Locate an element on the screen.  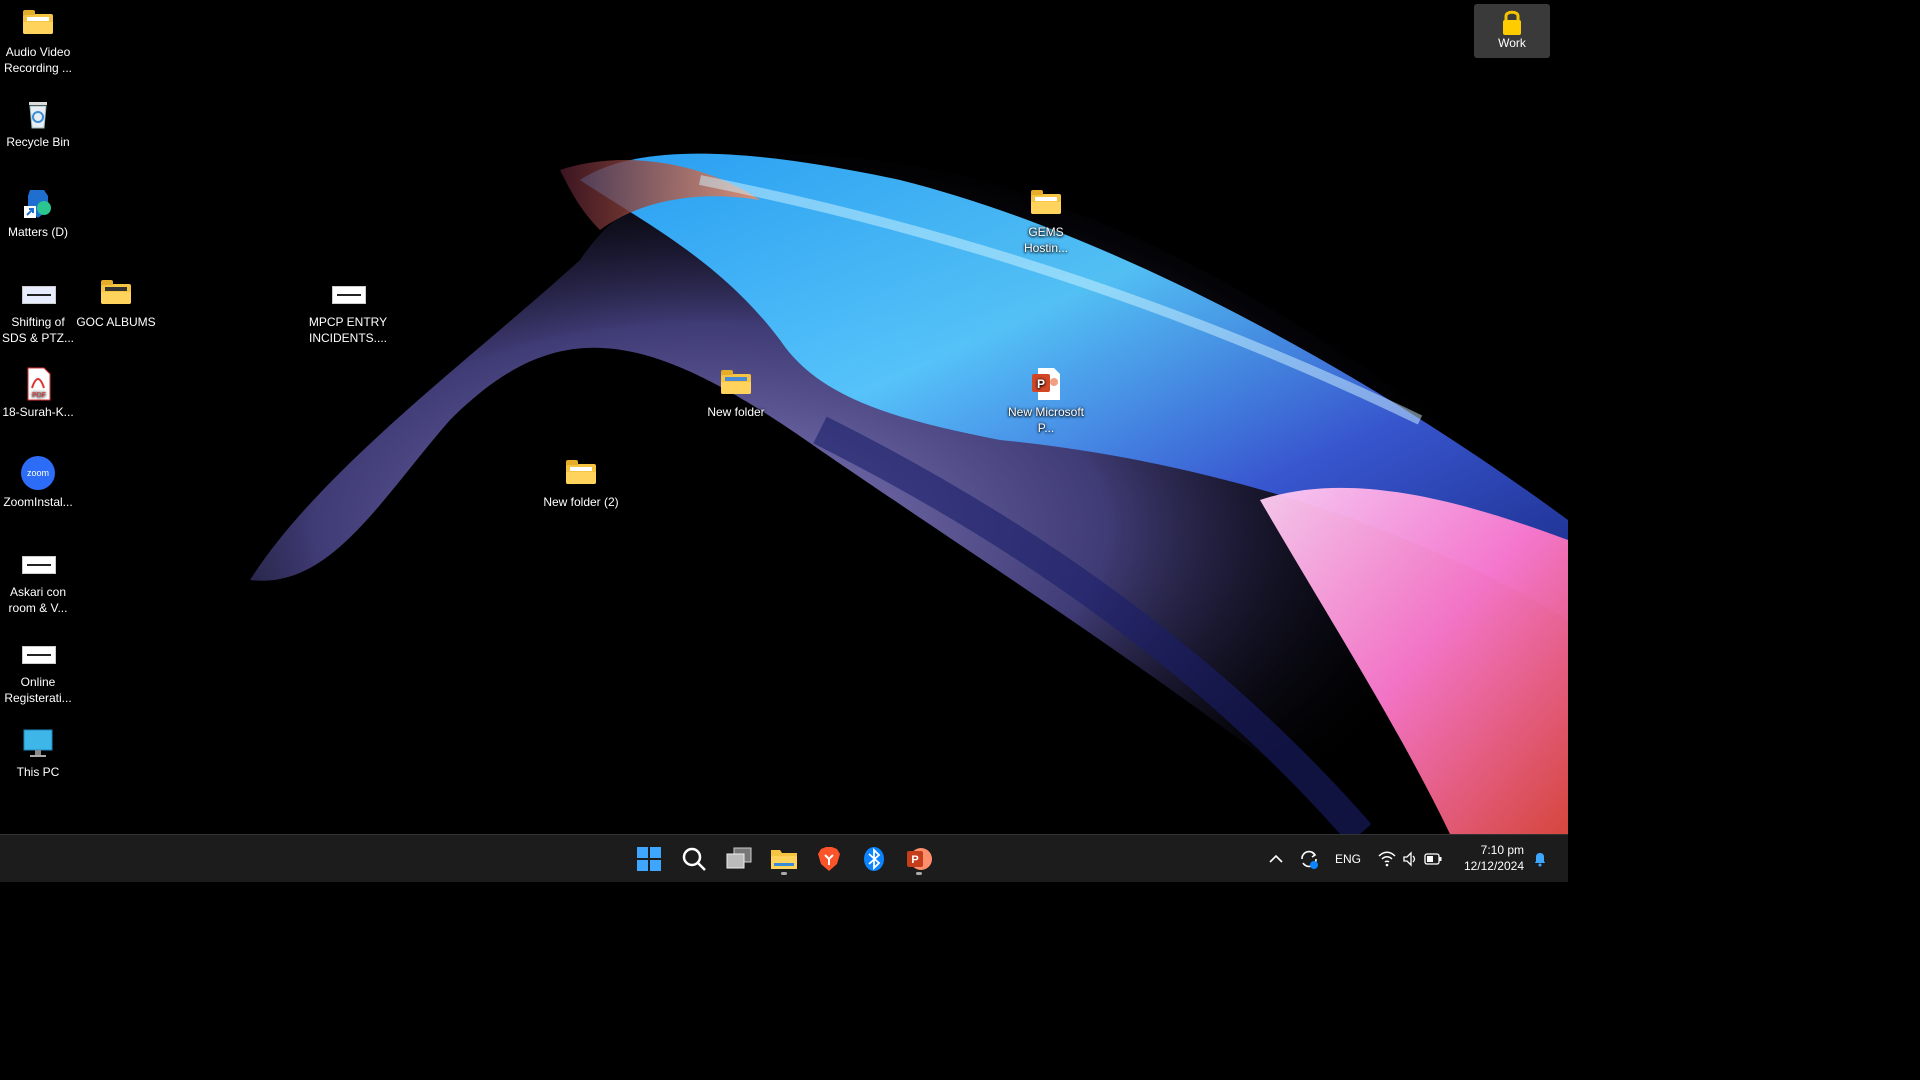
goc-albums-folder: GOC ALBUMS is located at coordinates (116, 303).